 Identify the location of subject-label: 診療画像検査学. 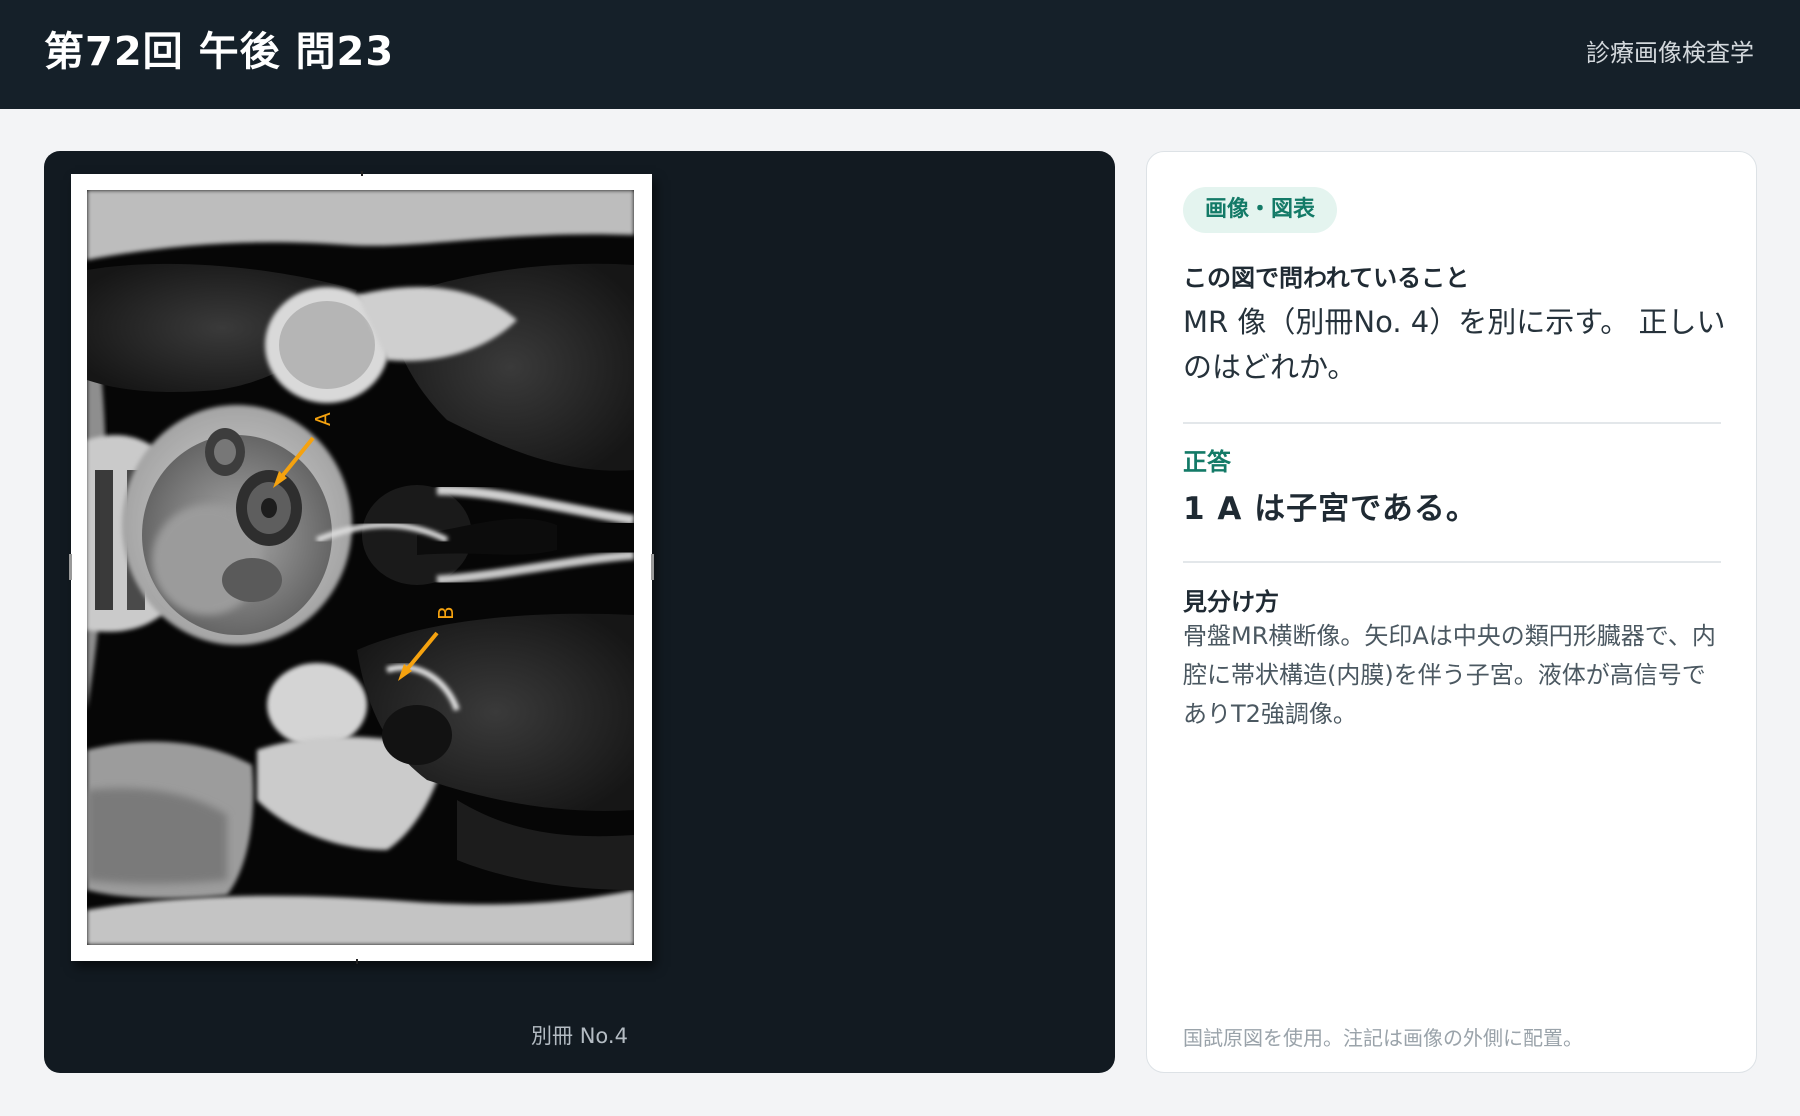
(1670, 53).